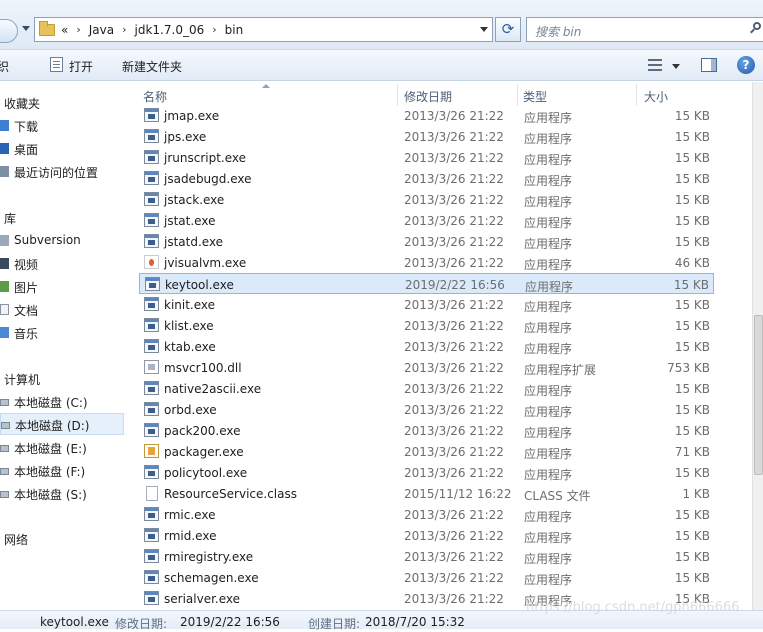  Describe the element at coordinates (9, 31) in the screenshot. I see `back-button` at that location.